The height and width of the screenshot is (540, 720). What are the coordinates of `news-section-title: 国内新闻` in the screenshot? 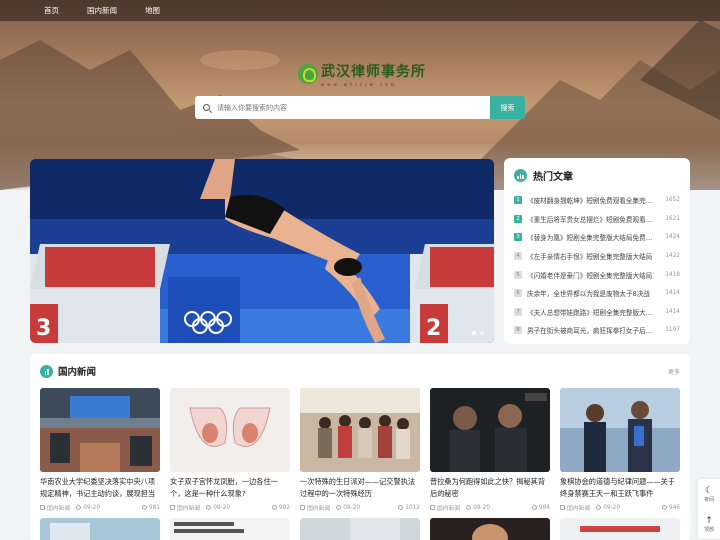 It's located at (77, 372).